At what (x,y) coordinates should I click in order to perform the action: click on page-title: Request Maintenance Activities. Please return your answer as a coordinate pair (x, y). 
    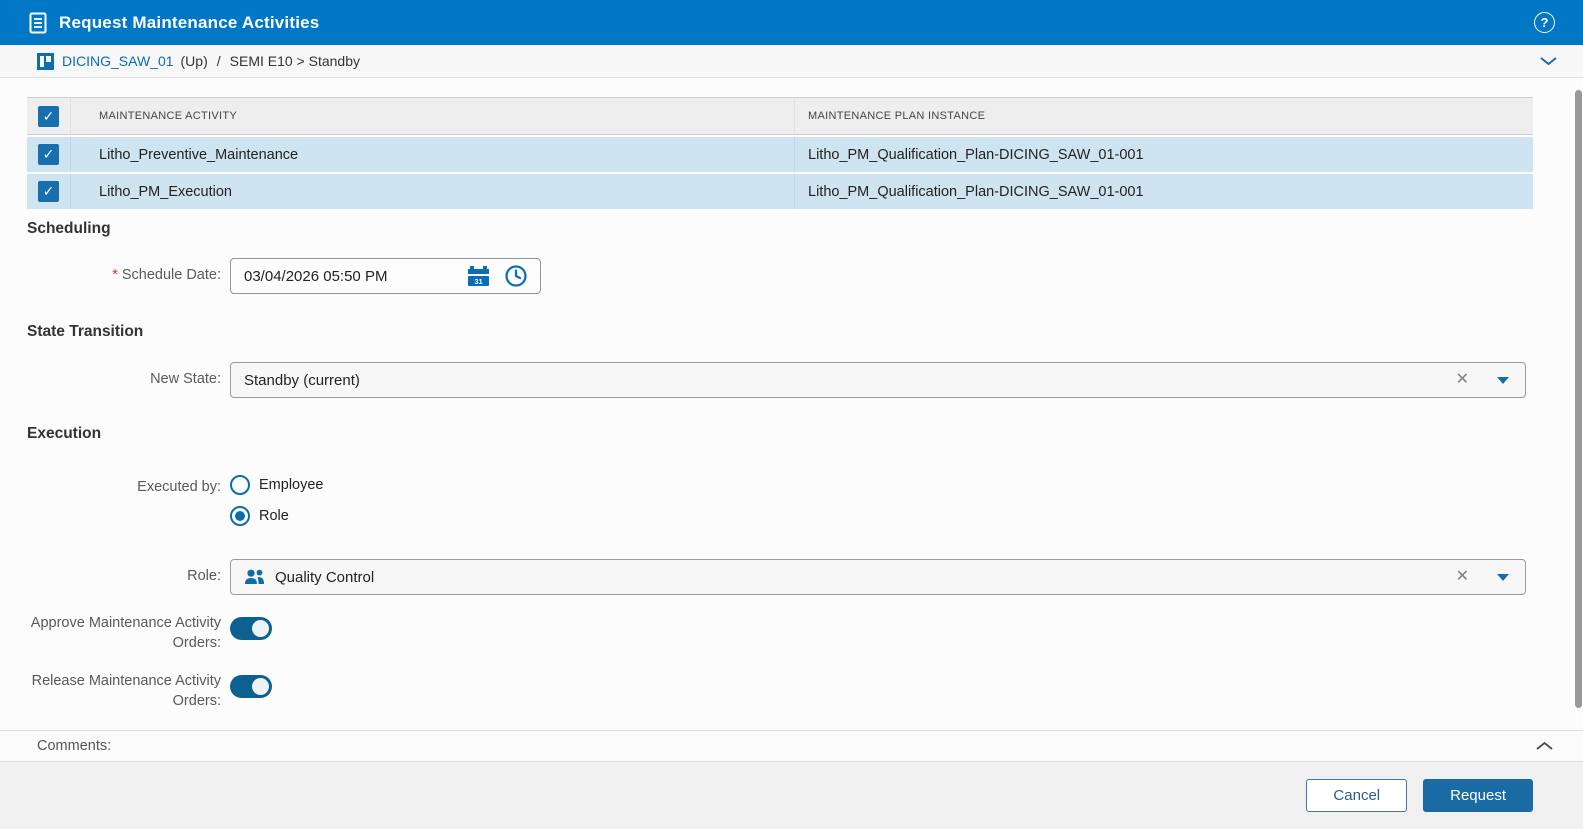
    Looking at the image, I should click on (189, 22).